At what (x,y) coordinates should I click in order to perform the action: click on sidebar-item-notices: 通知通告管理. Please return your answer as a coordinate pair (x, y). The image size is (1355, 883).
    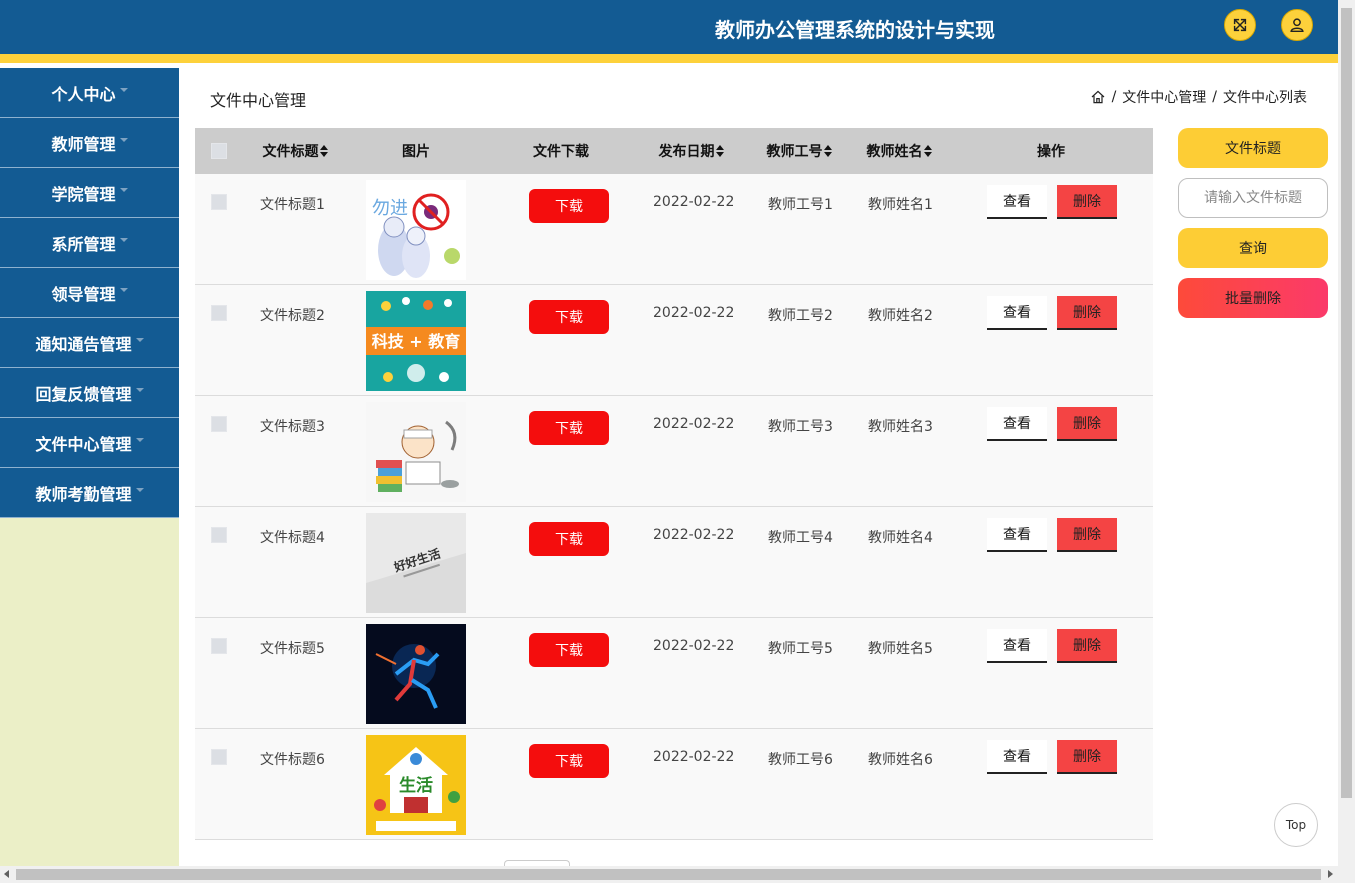
    Looking at the image, I should click on (89, 343).